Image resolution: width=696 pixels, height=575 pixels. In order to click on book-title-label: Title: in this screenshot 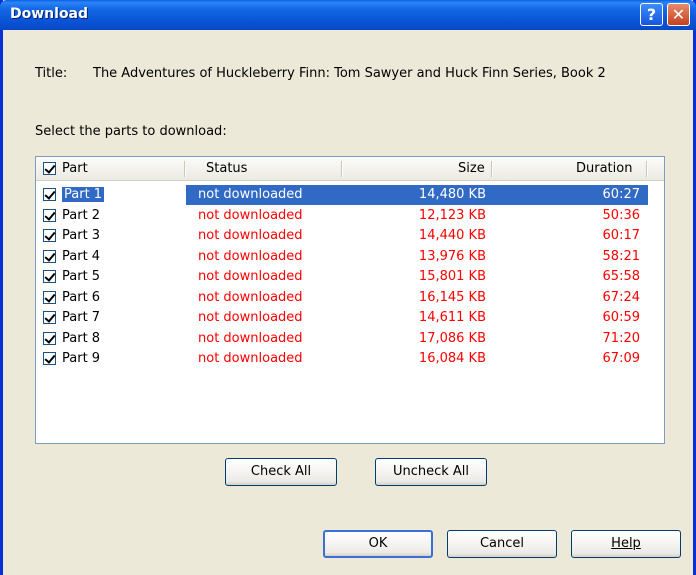, I will do `click(51, 73)`.